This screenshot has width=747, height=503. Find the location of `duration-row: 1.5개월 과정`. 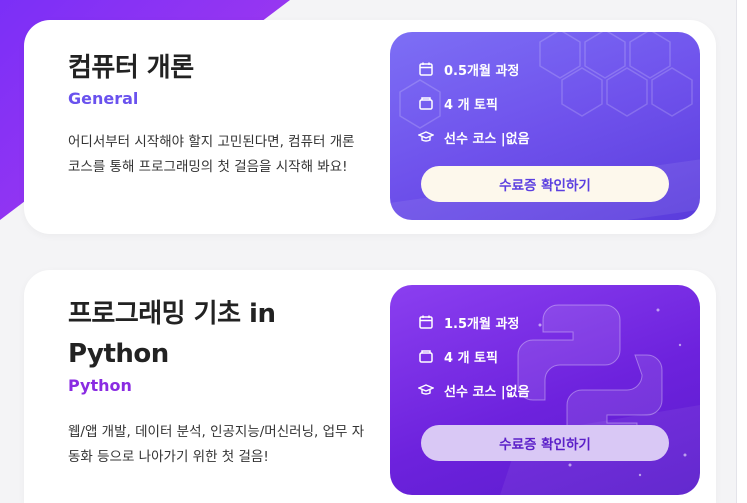

duration-row: 1.5개월 과정 is located at coordinates (474, 322).